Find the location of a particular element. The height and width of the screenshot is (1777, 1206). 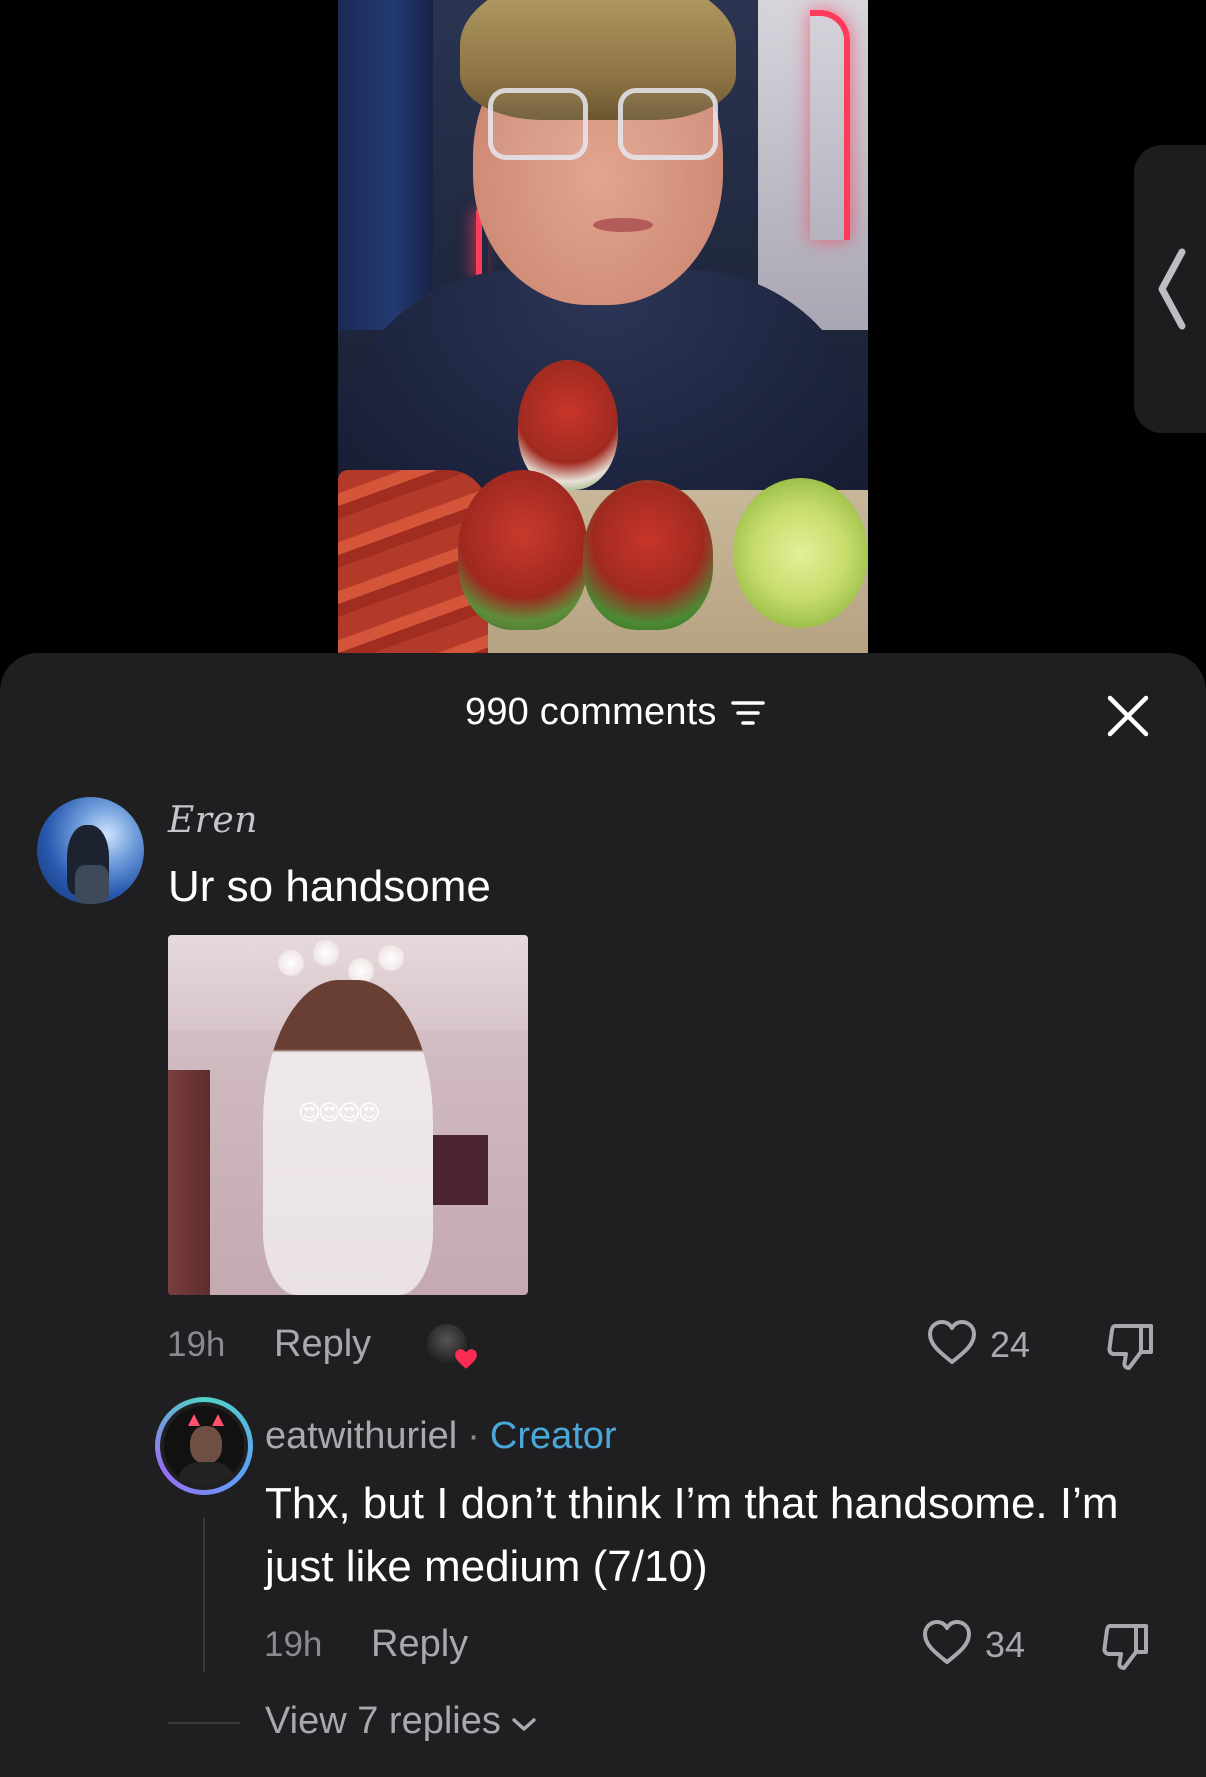

comment-image: 😍😍😍😍 is located at coordinates (348, 1115).